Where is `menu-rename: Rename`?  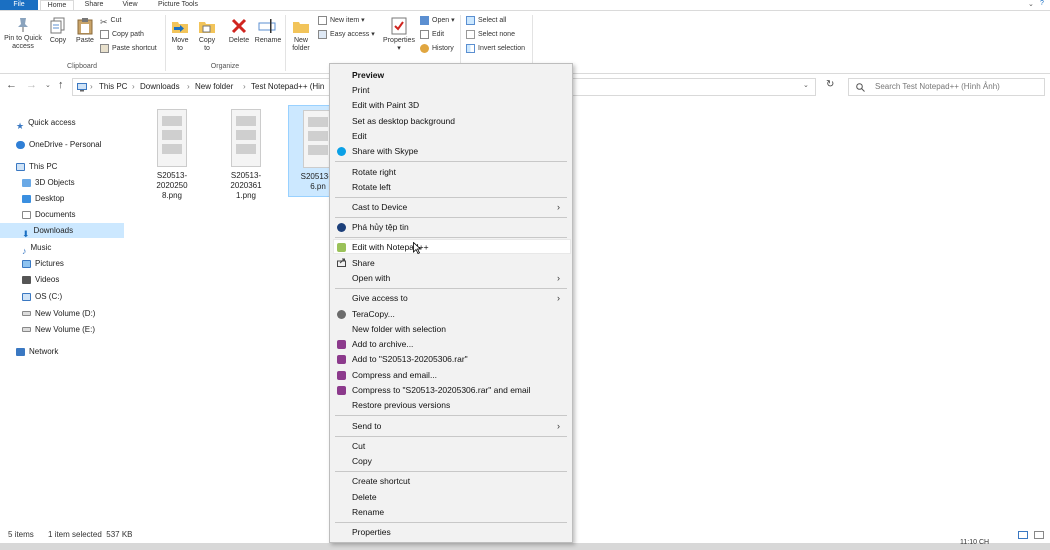 menu-rename: Rename is located at coordinates (368, 512).